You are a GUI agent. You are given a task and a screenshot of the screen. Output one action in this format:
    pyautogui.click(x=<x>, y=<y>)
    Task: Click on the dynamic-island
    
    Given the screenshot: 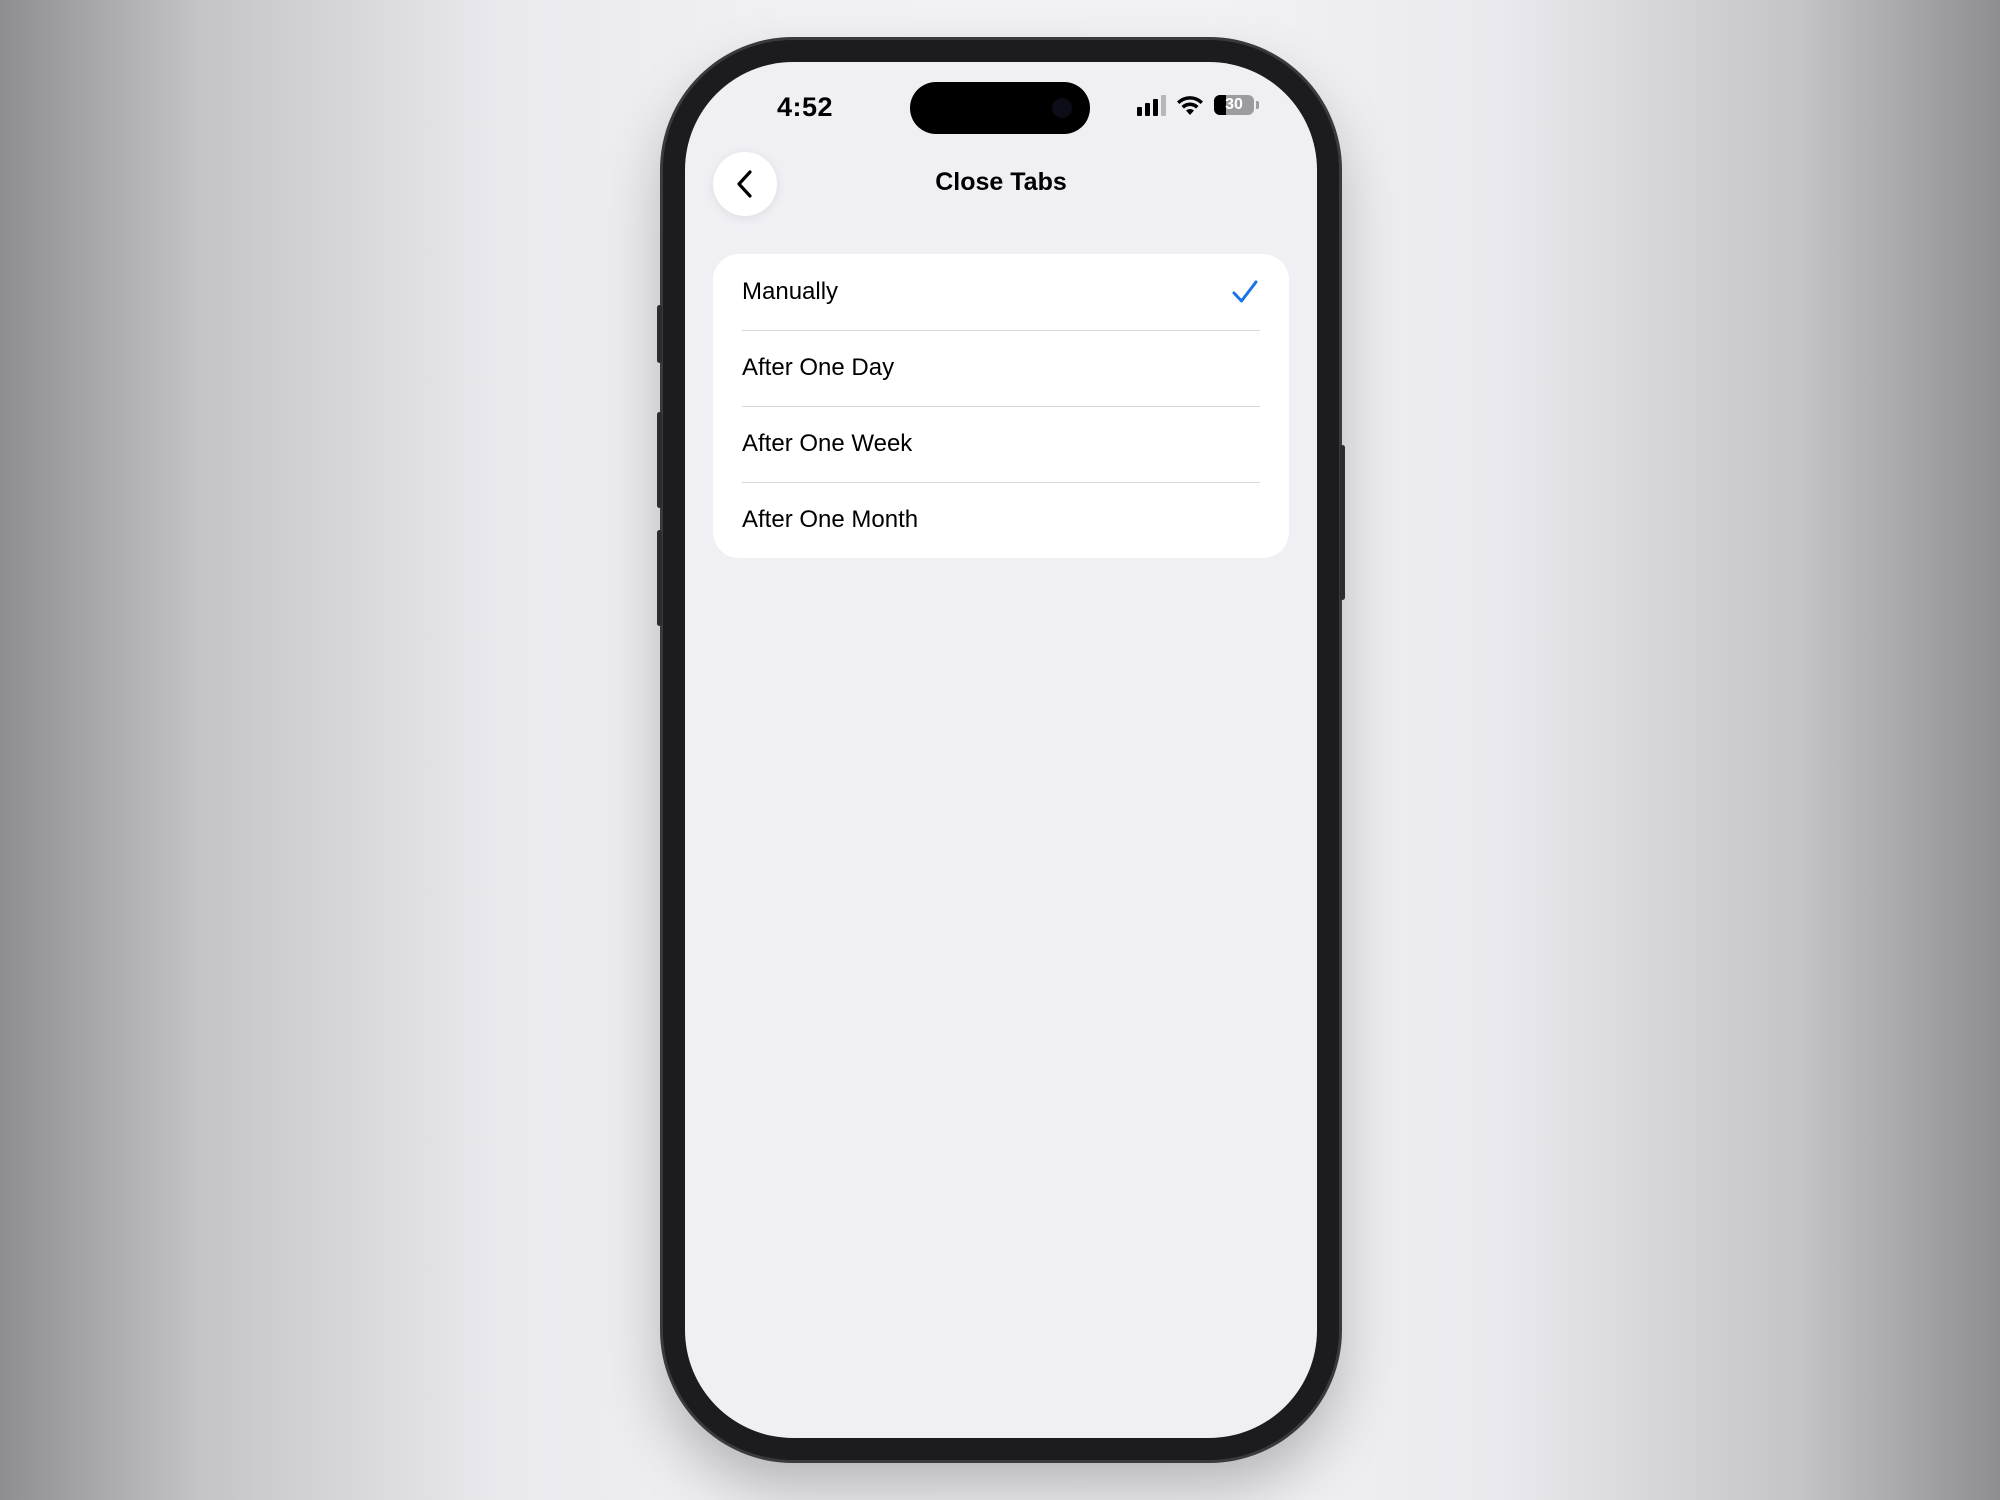 What is the action you would take?
    pyautogui.click(x=1000, y=108)
    